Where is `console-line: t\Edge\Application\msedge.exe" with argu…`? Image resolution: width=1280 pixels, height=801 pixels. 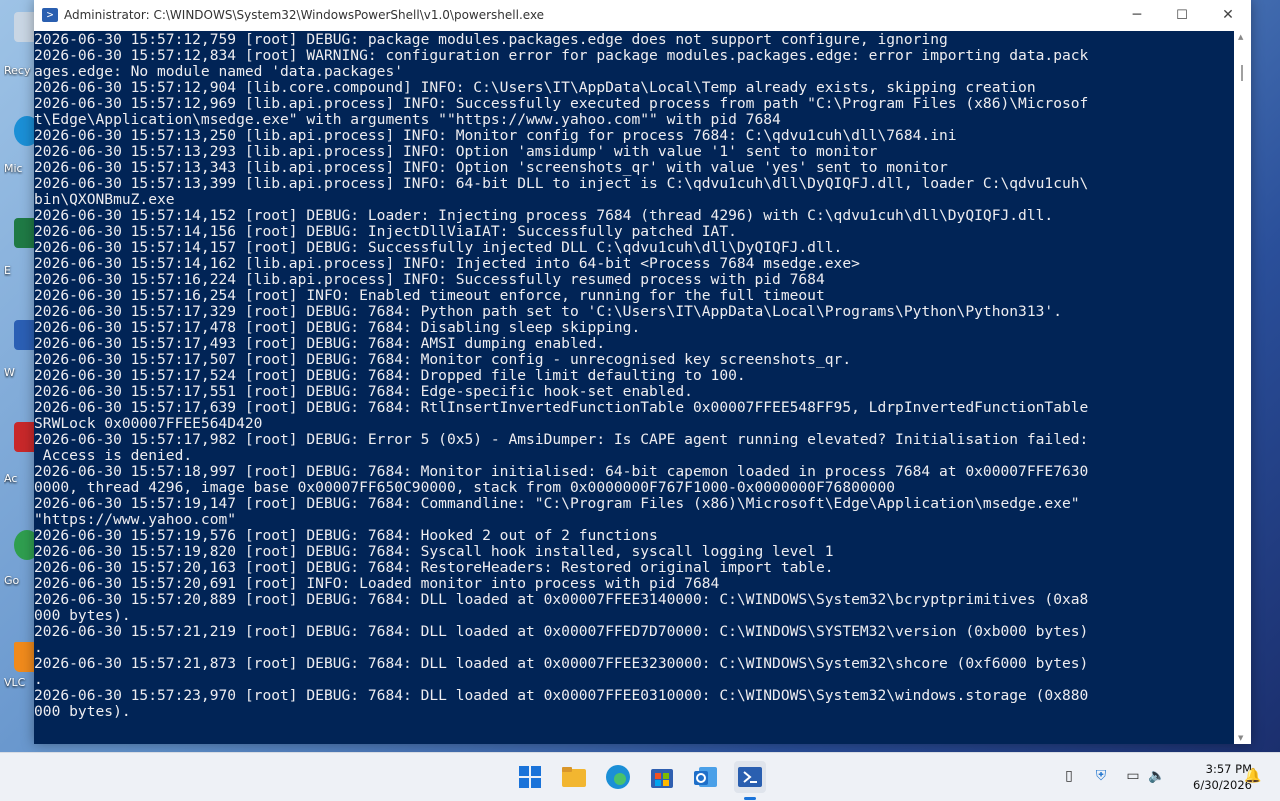 console-line: t\Edge\Application\msedge.exe" with argu… is located at coordinates (407, 119).